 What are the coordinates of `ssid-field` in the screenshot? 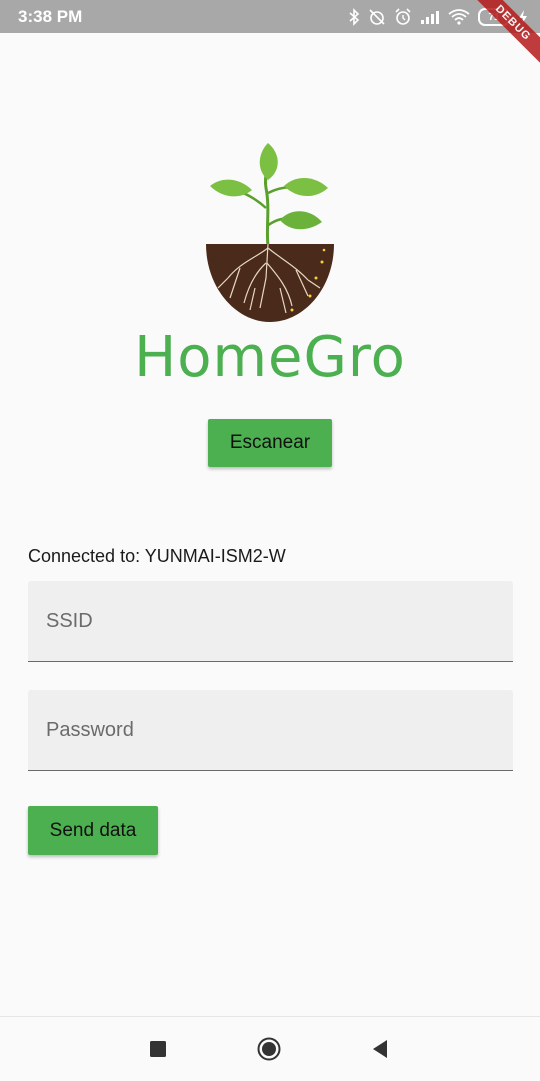 It's located at (270, 621).